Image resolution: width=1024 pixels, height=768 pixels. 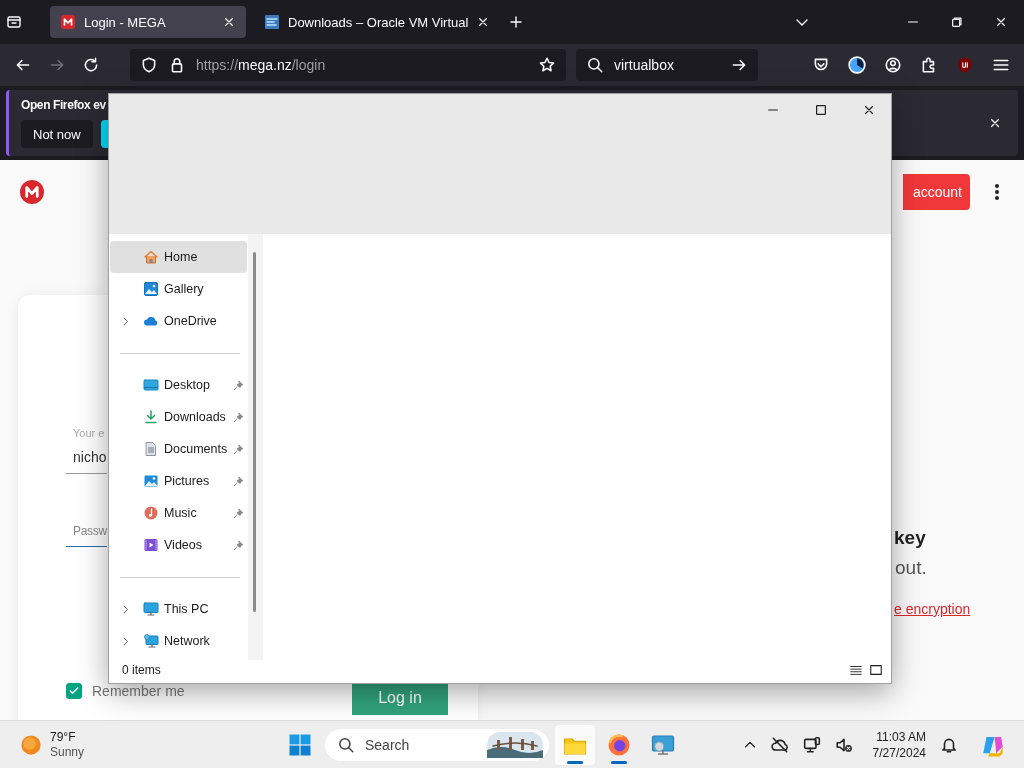 What do you see at coordinates (856, 670) in the screenshot?
I see `details-view-icon` at bounding box center [856, 670].